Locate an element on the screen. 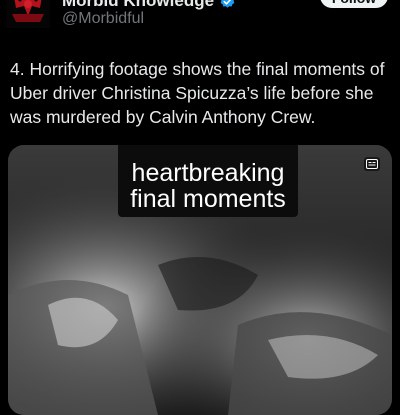 Image resolution: width=400 pixels, height=415 pixels. caption-line-2: final moments is located at coordinates (208, 199).